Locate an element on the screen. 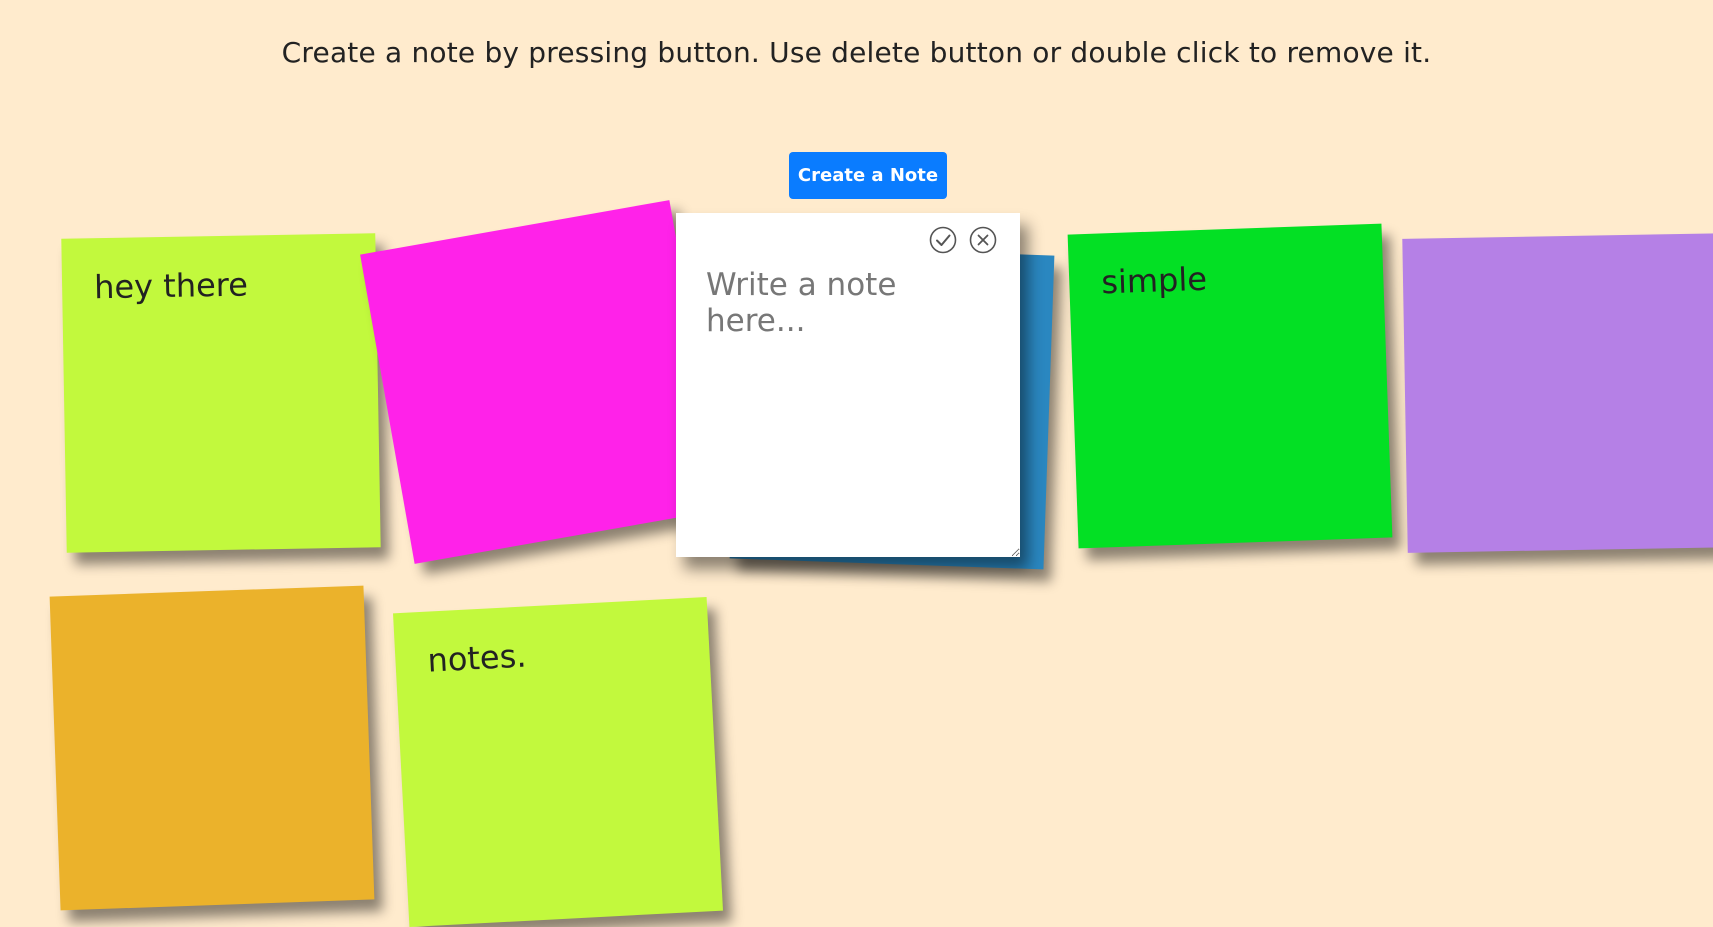 The image size is (1713, 927). create-note-button: Create a Note is located at coordinates (868, 175).